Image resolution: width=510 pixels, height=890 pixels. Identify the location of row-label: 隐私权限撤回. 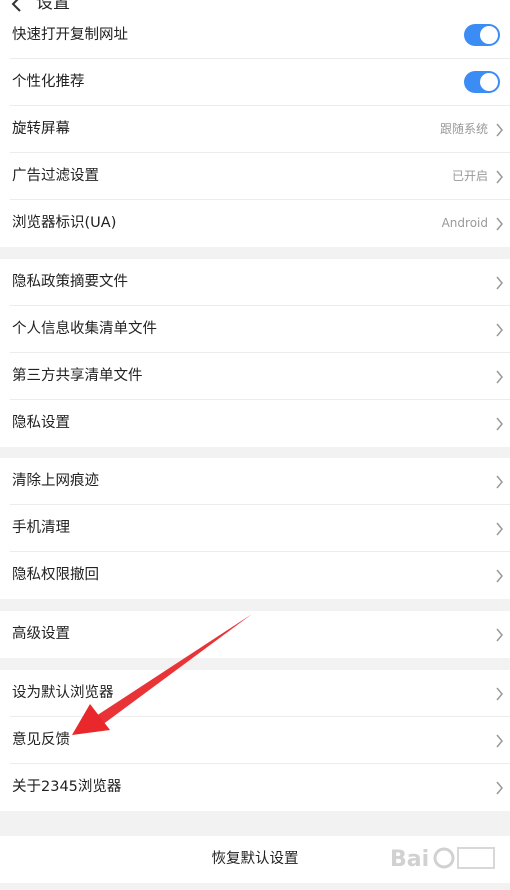
(55, 575).